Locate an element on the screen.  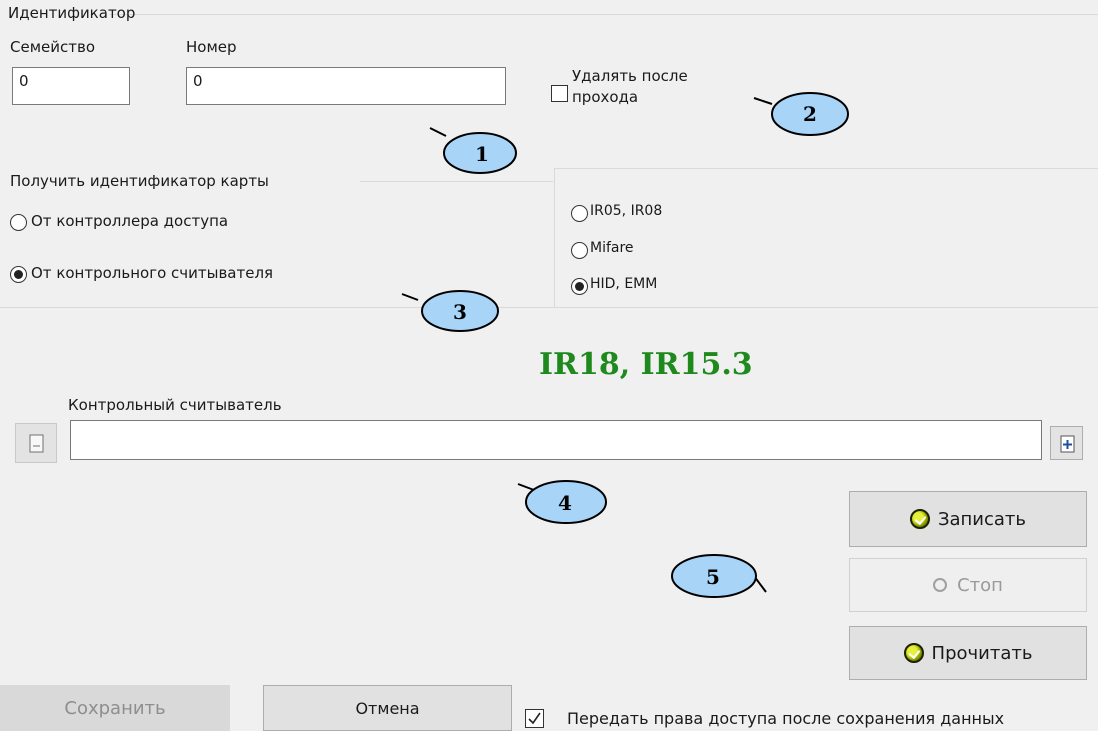
callout-2: 2 is located at coordinates (801, 114).